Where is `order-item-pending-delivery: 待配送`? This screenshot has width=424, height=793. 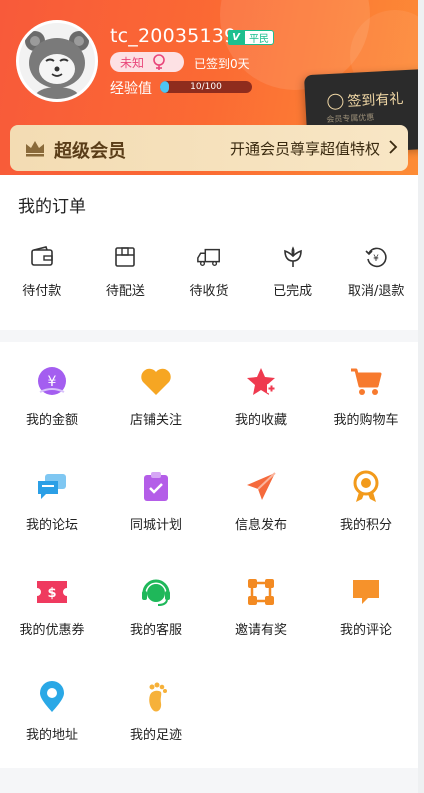 order-item-pending-delivery: 待配送 is located at coordinates (126, 274).